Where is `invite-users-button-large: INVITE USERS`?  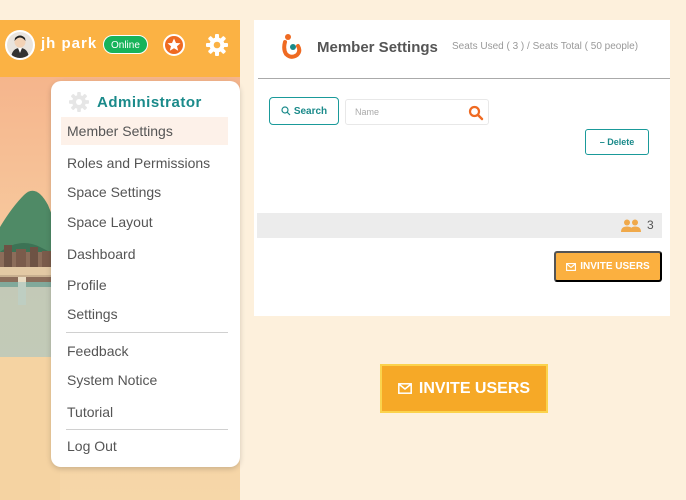
invite-users-button-large: INVITE USERS is located at coordinates (464, 388).